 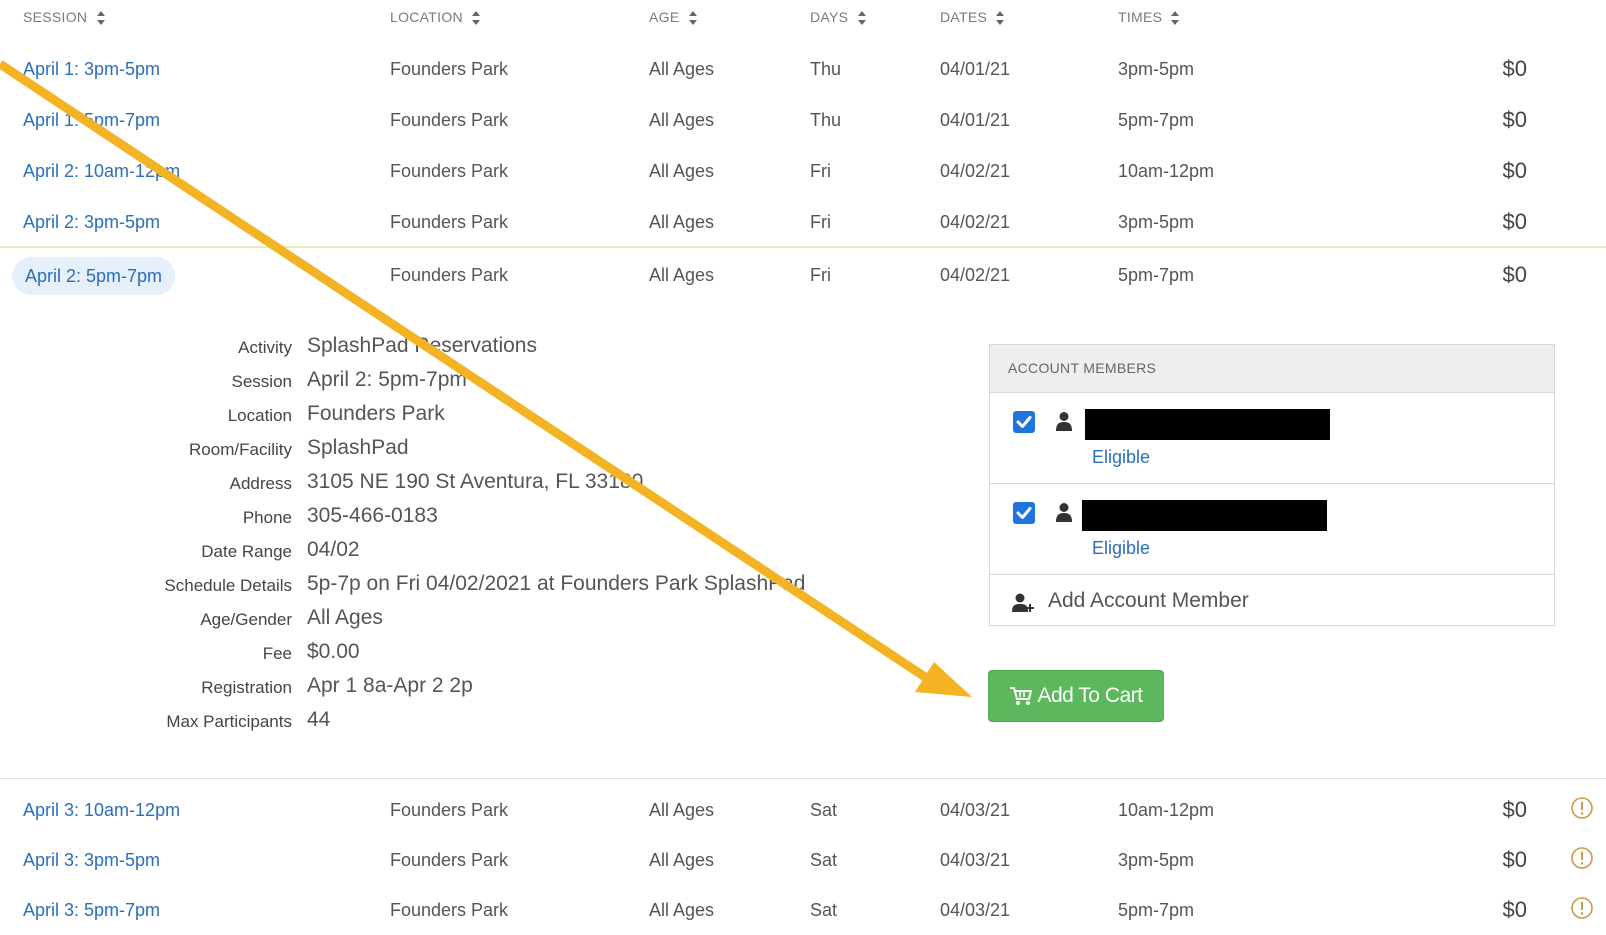 I want to click on detail-row-phone: Phone 305-466-0183, so click(x=450, y=519).